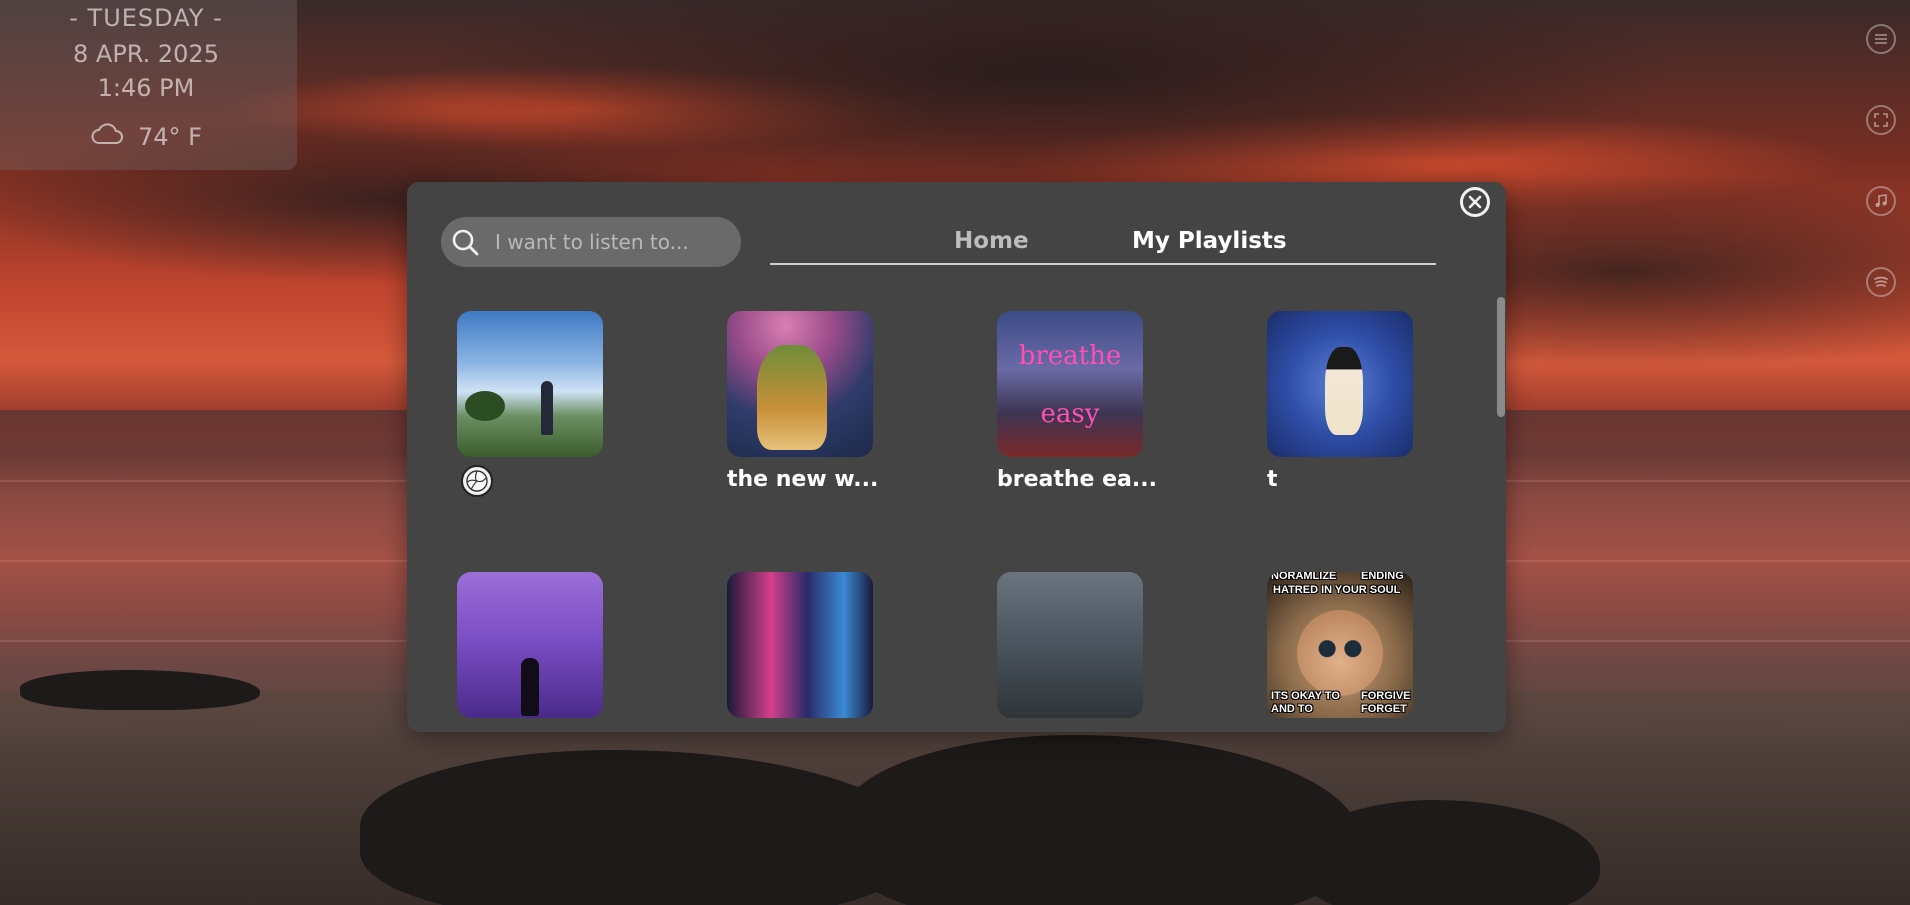  I want to click on cover-tree, so click(485, 406).